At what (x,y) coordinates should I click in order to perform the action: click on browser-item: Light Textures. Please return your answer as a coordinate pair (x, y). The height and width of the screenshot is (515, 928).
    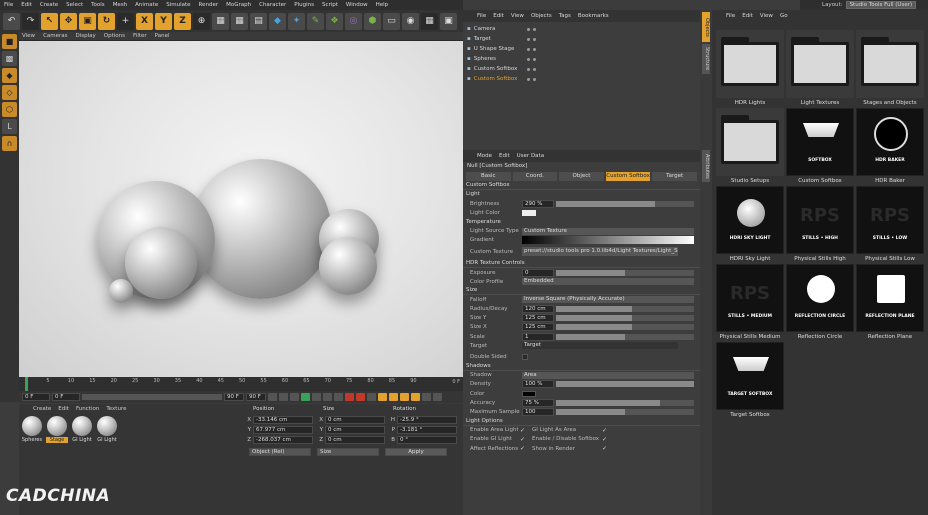
    Looking at the image, I should click on (820, 68).